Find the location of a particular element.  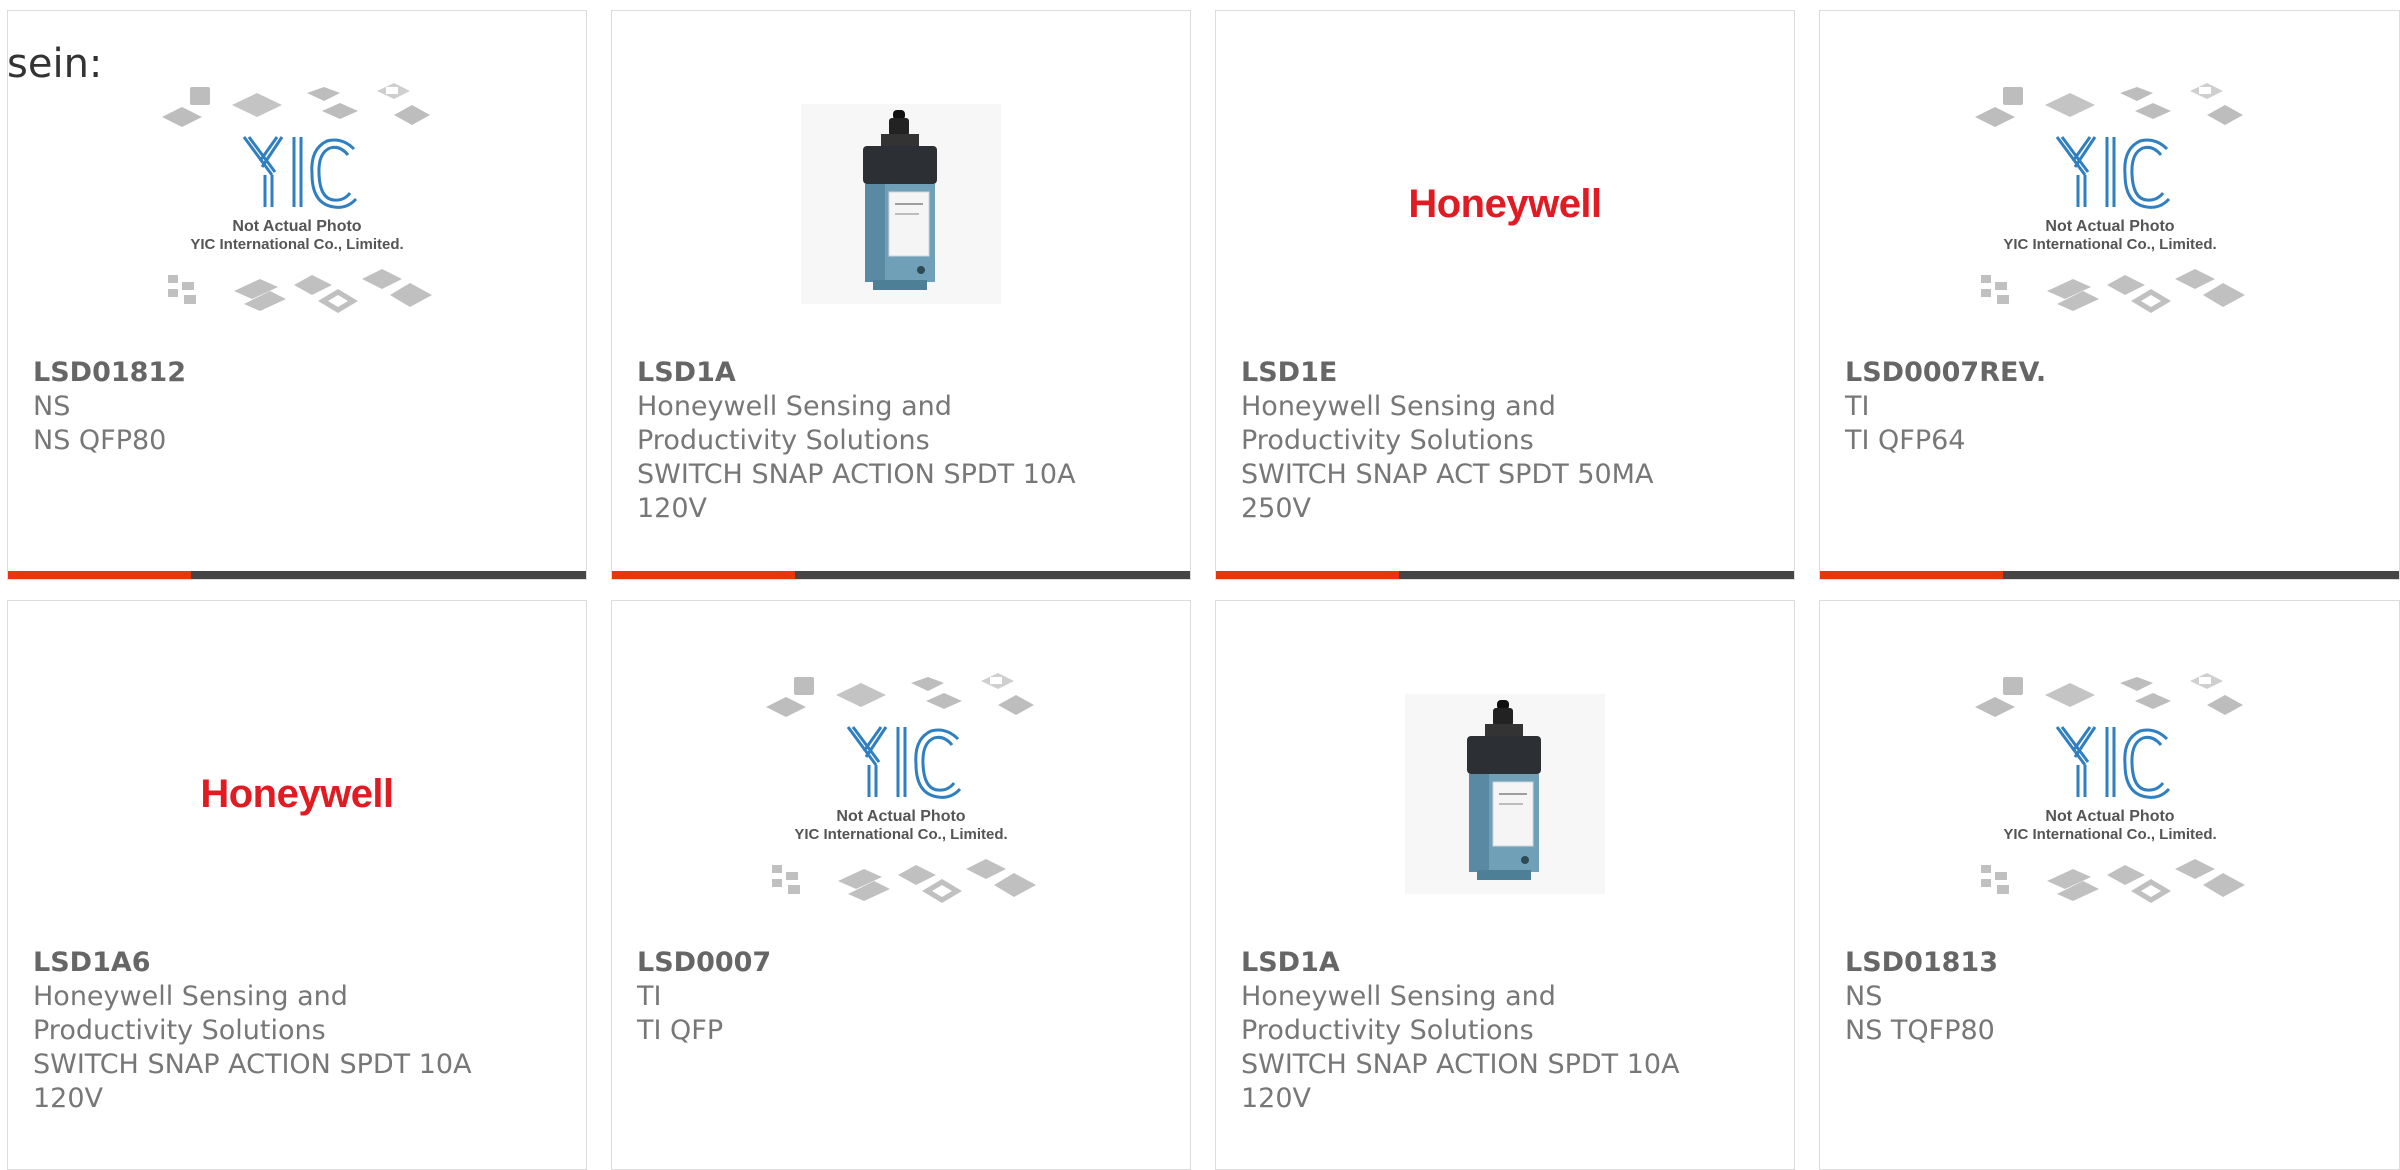

part-number-link: LSD1E is located at coordinates (1508, 373).